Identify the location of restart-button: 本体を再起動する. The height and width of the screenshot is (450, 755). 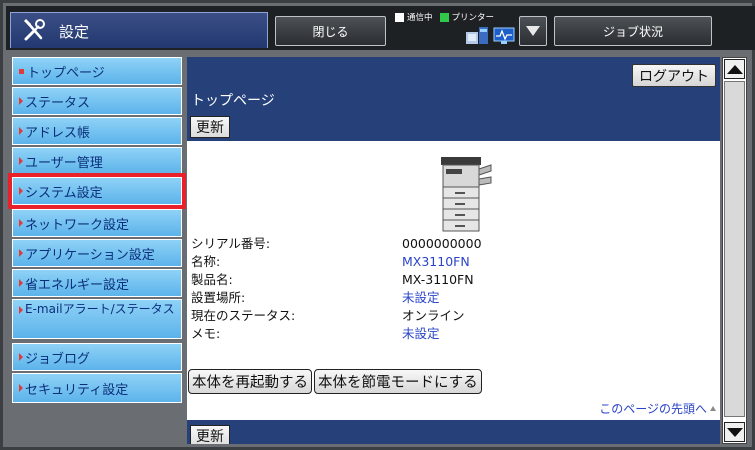
(250, 381).